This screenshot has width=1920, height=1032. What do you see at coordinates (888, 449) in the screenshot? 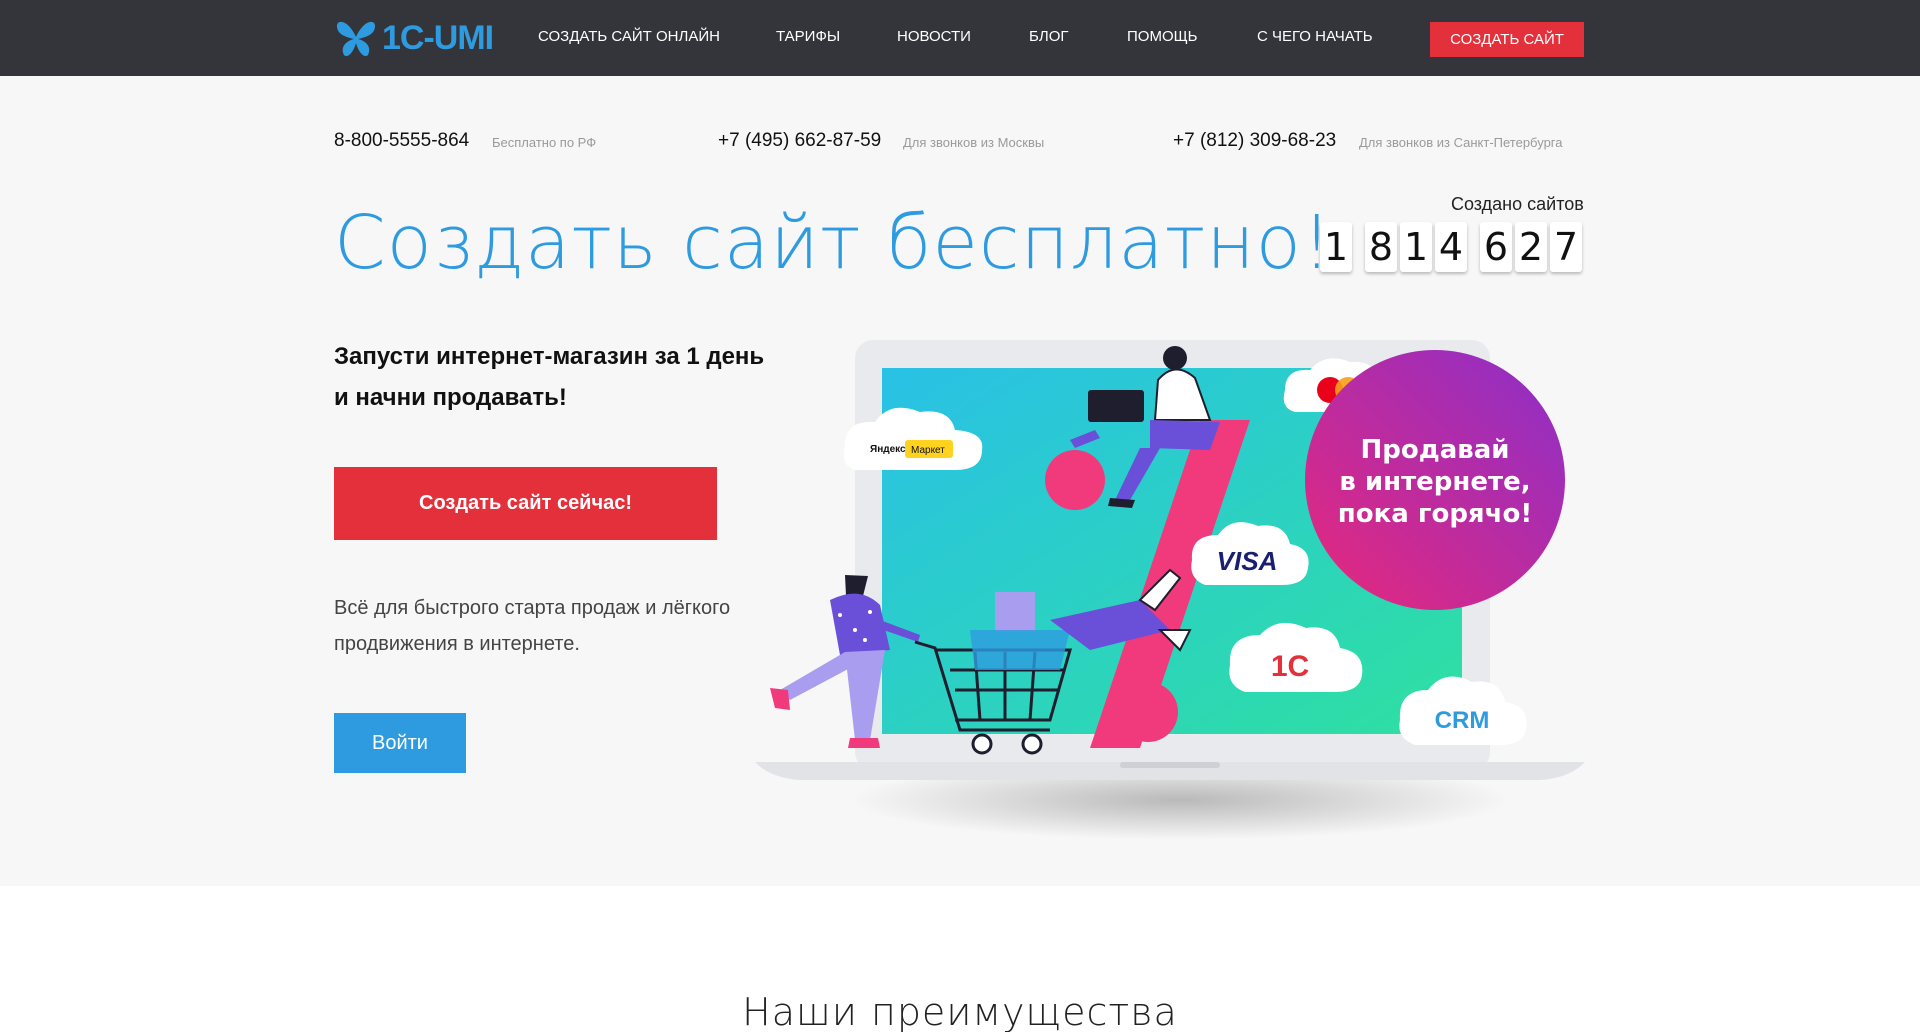
I see `yandex-text: Яндекс` at bounding box center [888, 449].